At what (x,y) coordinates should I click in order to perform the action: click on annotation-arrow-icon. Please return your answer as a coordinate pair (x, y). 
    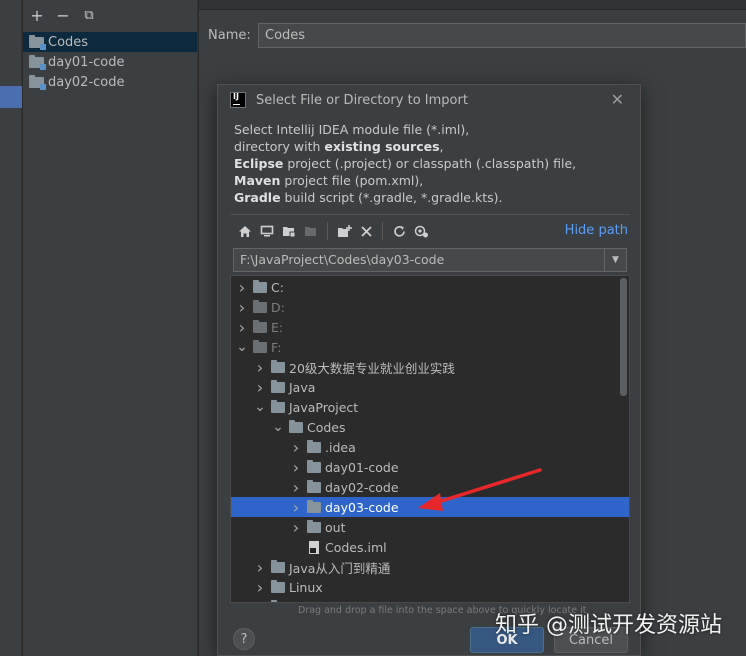
    Looking at the image, I should click on (480, 489).